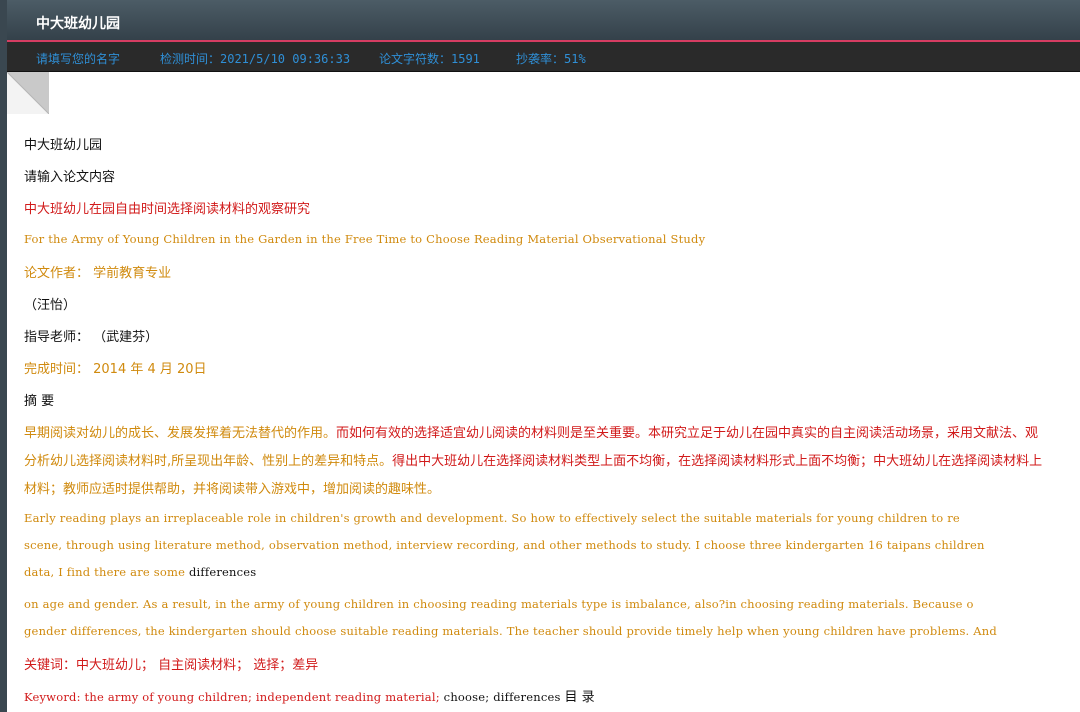 This screenshot has height=712, width=1080. What do you see at coordinates (98, 273) in the screenshot?
I see `doc-author: 论文作者： 学前教育专业` at bounding box center [98, 273].